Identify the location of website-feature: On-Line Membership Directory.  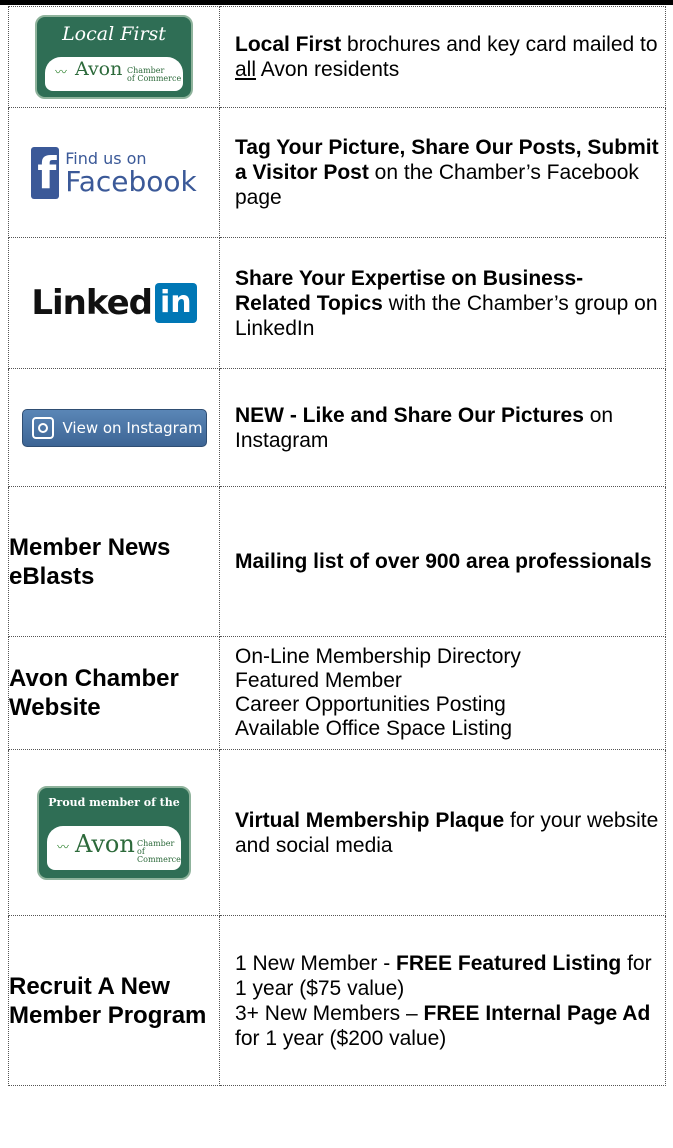
(378, 656).